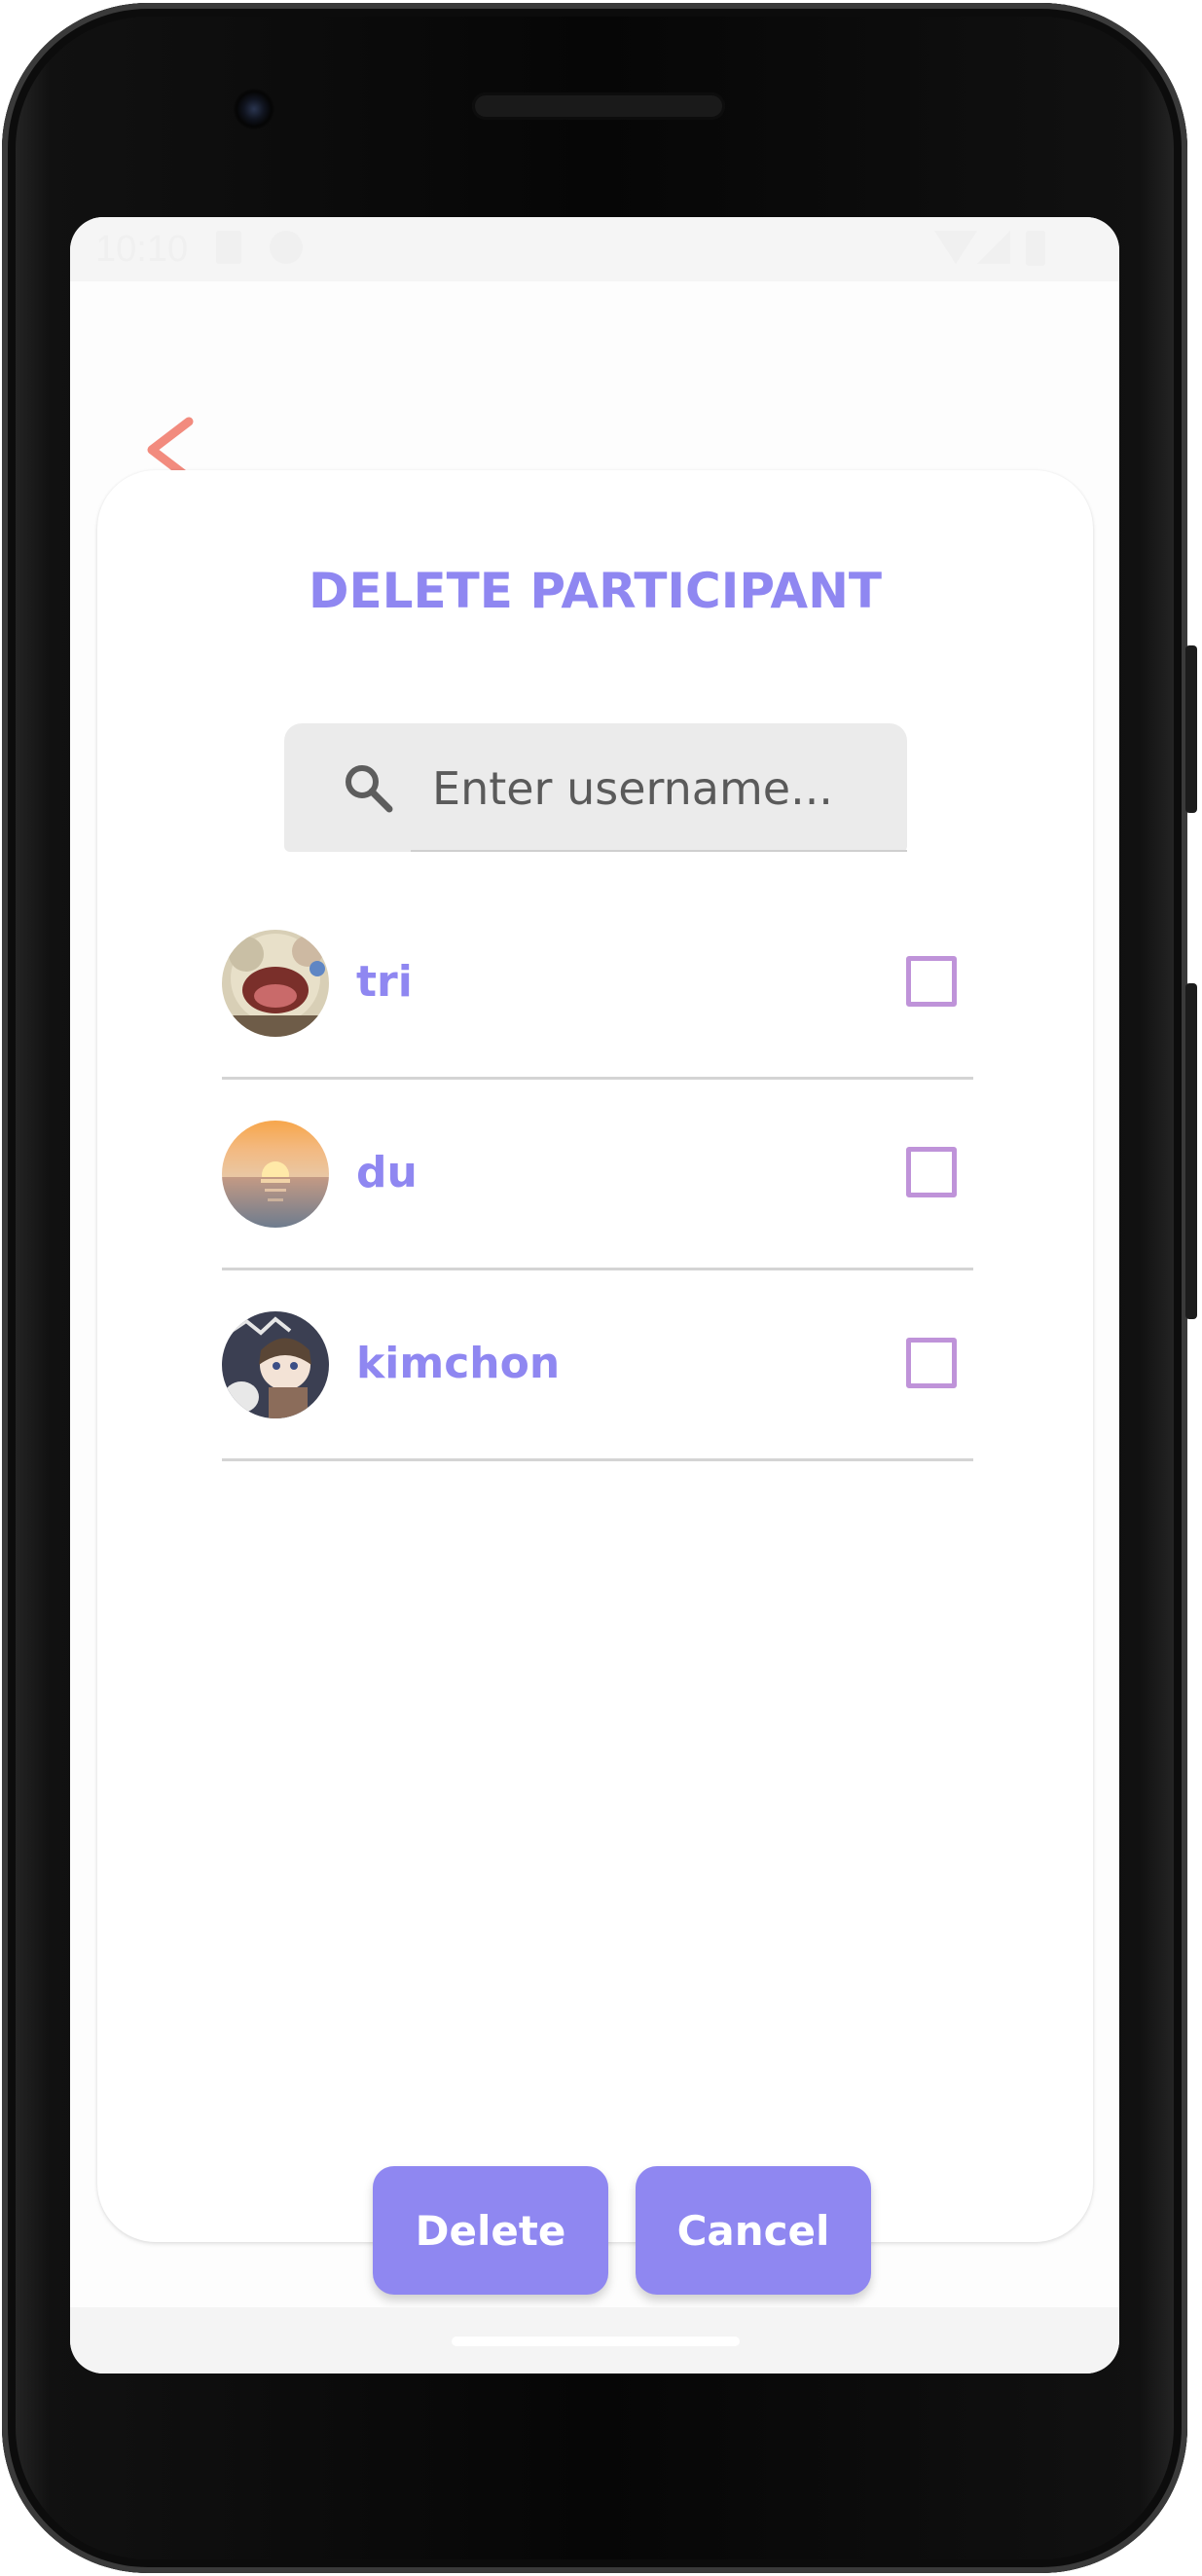 Image resolution: width=1202 pixels, height=2576 pixels. Describe the element at coordinates (955, 247) in the screenshot. I see `wifi-icon` at that location.